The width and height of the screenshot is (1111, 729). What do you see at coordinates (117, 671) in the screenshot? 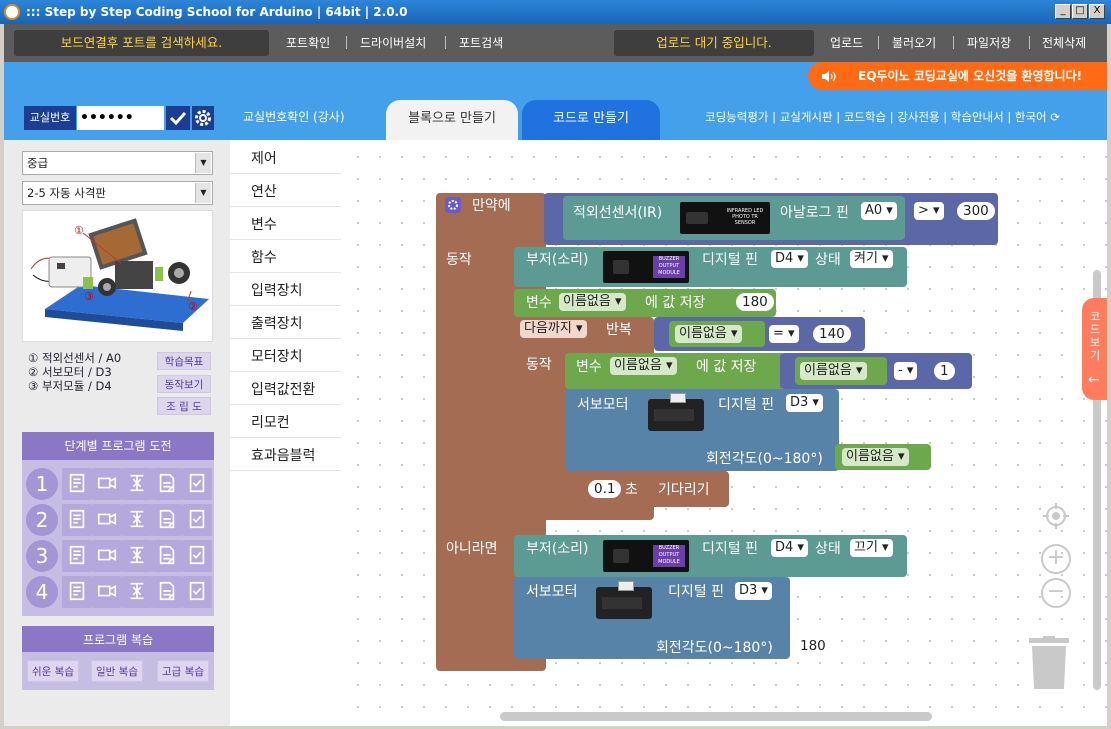
I see `normal-review-button: 일반 복습` at bounding box center [117, 671].